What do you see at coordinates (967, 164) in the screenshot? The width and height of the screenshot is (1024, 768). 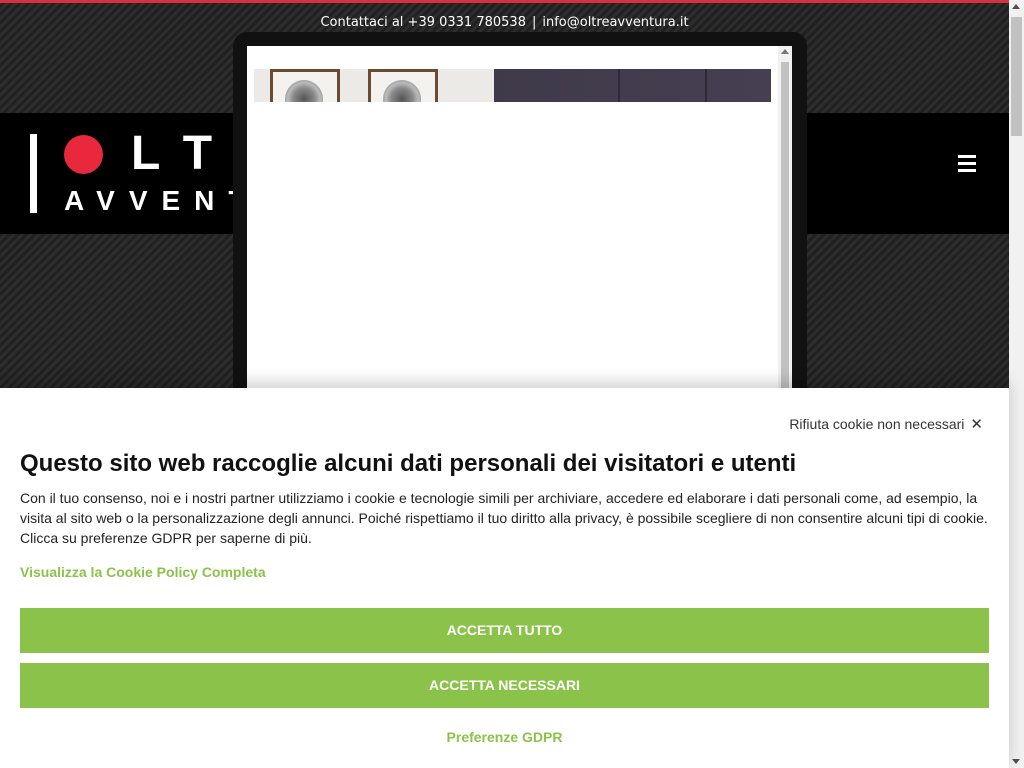 I see `hamburger-menu-button` at bounding box center [967, 164].